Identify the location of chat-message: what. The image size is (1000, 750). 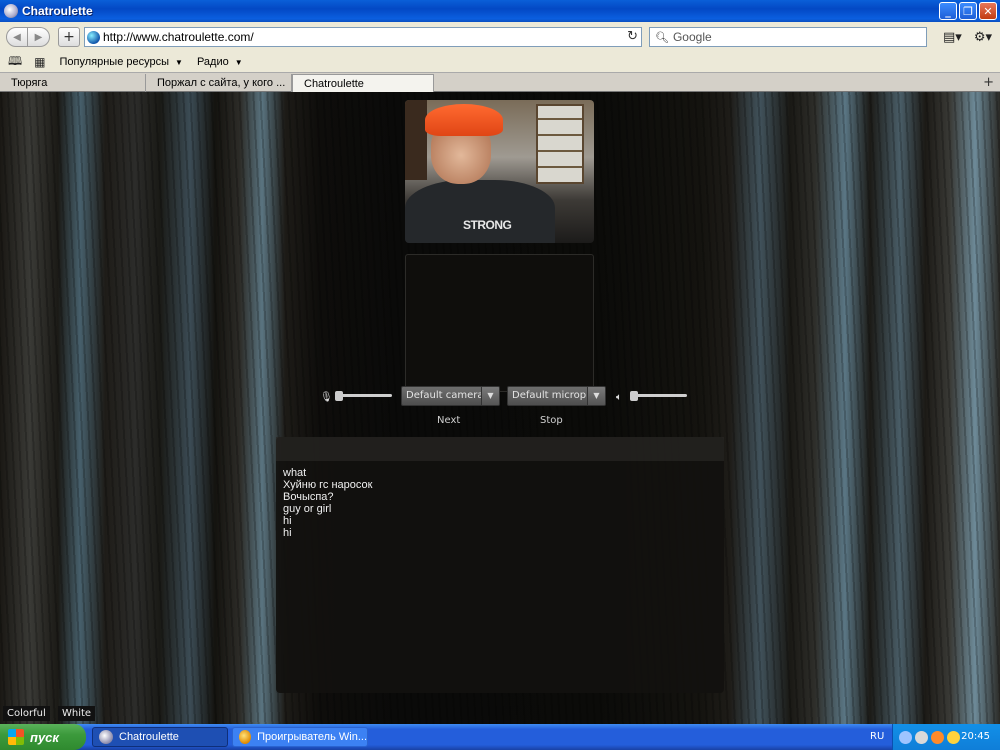
(295, 473).